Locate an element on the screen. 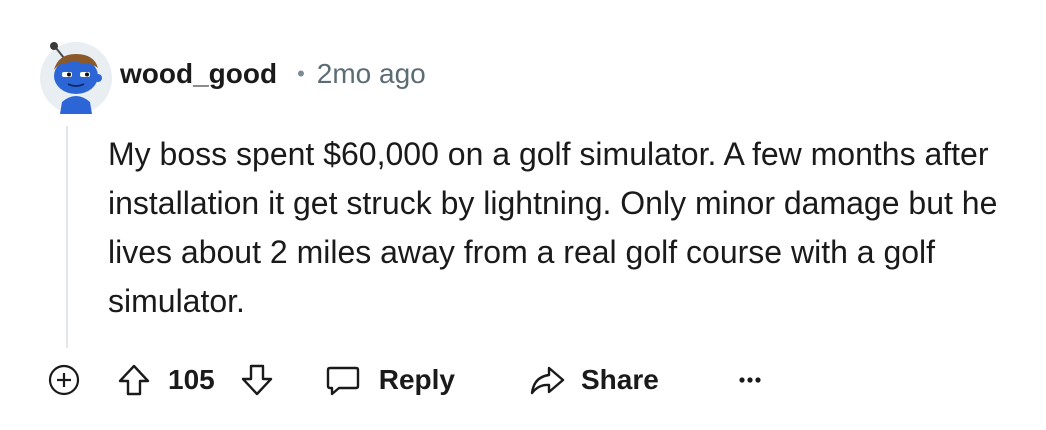 This screenshot has height=430, width=1046. reply-button: Reply is located at coordinates (389, 380).